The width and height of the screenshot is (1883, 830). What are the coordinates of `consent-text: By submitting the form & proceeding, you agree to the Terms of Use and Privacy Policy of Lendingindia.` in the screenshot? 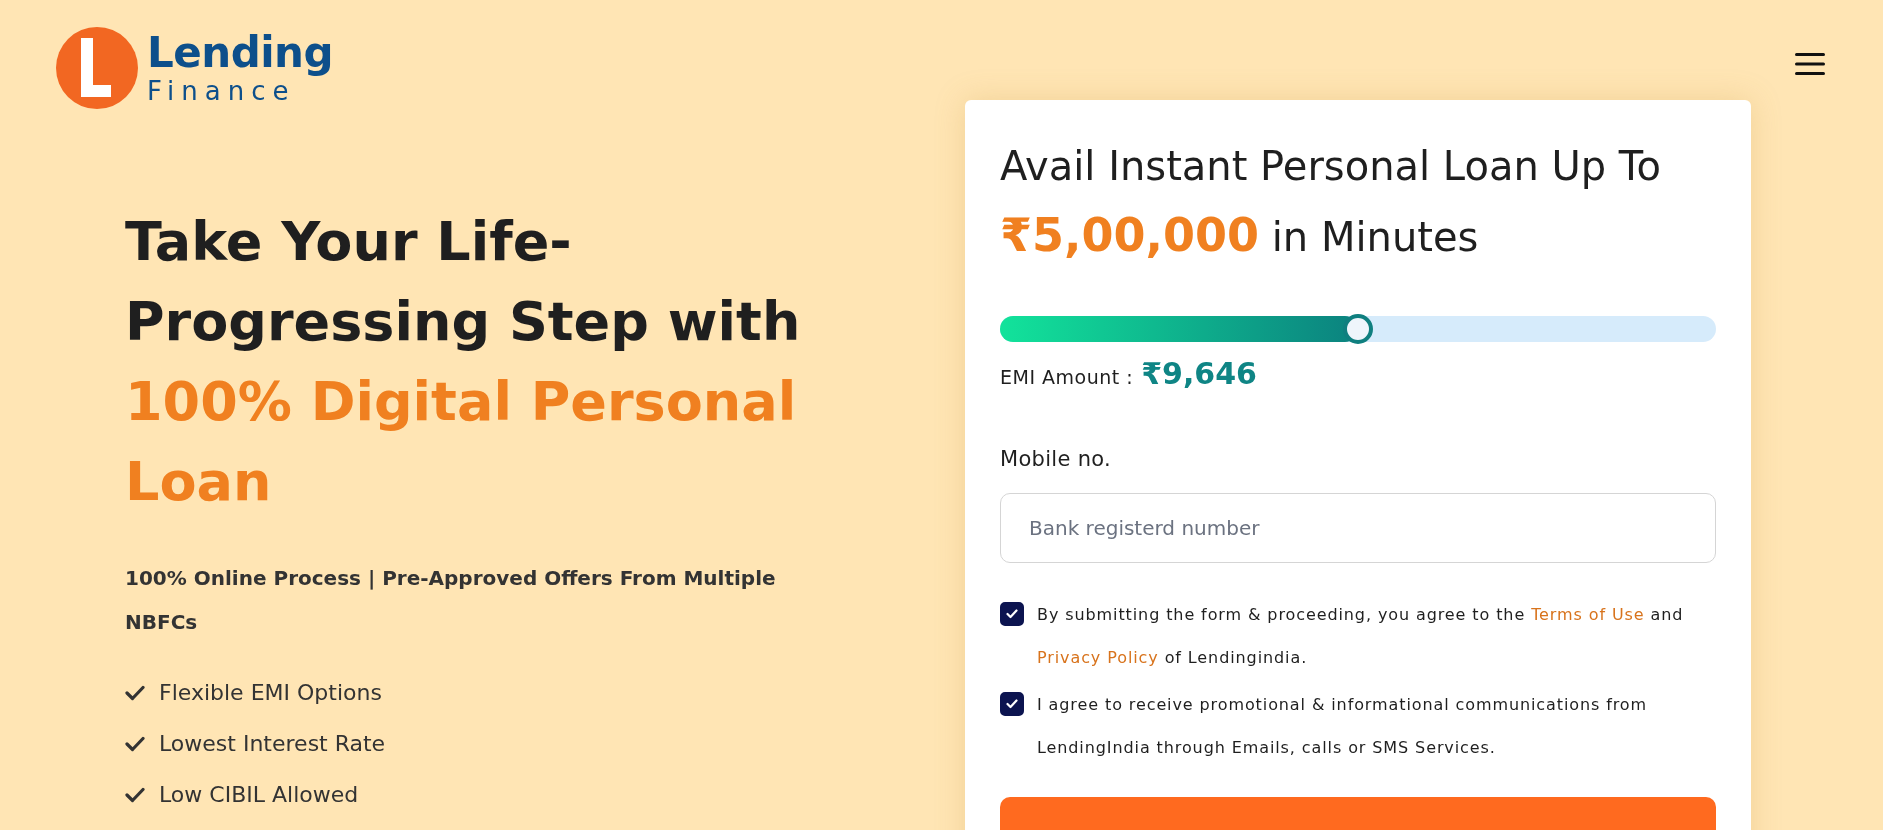 It's located at (1361, 636).